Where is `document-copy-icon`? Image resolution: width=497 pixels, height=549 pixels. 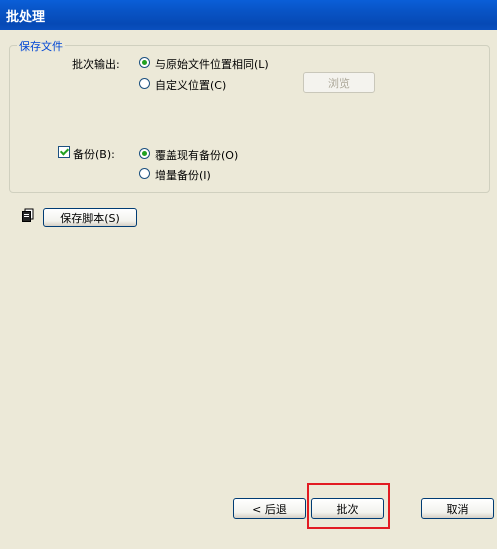 document-copy-icon is located at coordinates (28, 215).